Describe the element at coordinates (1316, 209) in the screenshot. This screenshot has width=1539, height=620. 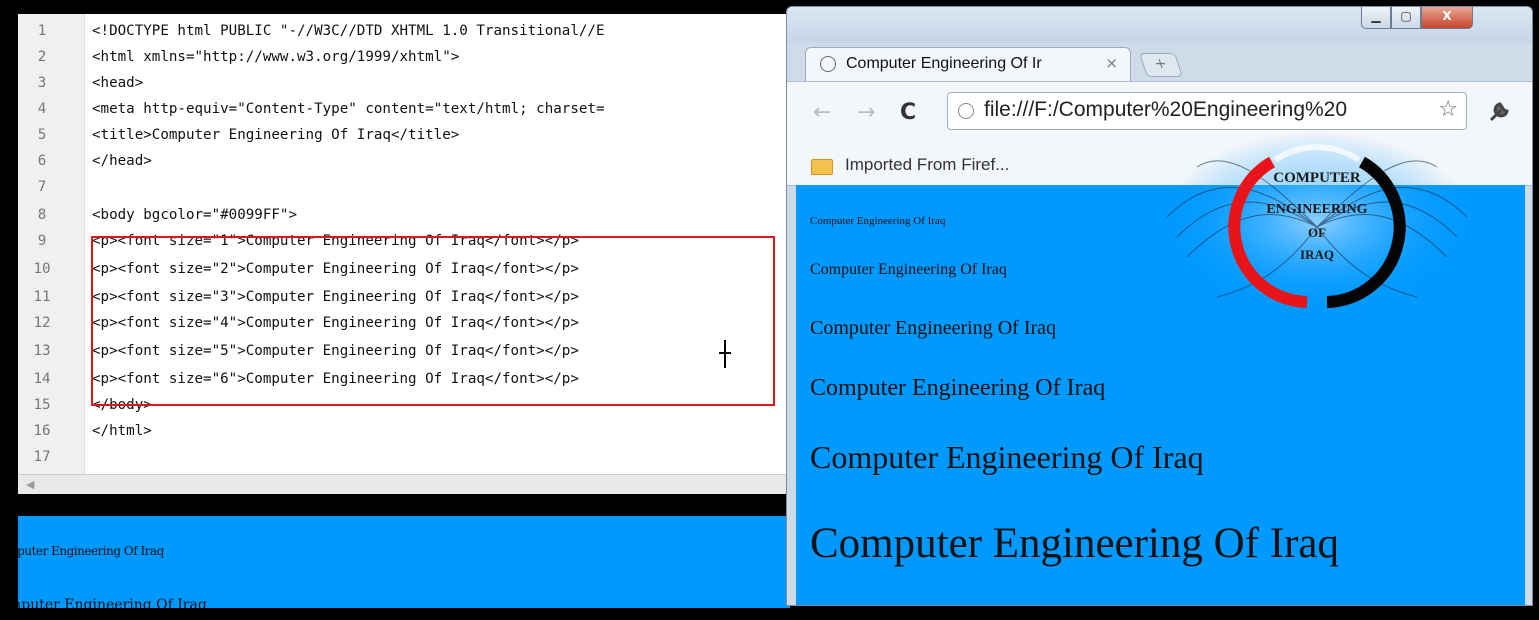
I see `logo-text-line2: ENGINEERING` at that location.